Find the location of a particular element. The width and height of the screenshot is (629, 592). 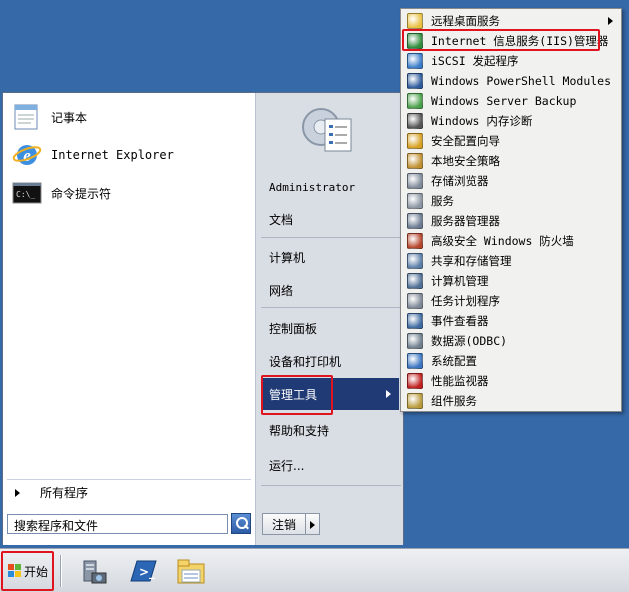

search-placeholder: 搜索程序和文件 is located at coordinates (56, 526).